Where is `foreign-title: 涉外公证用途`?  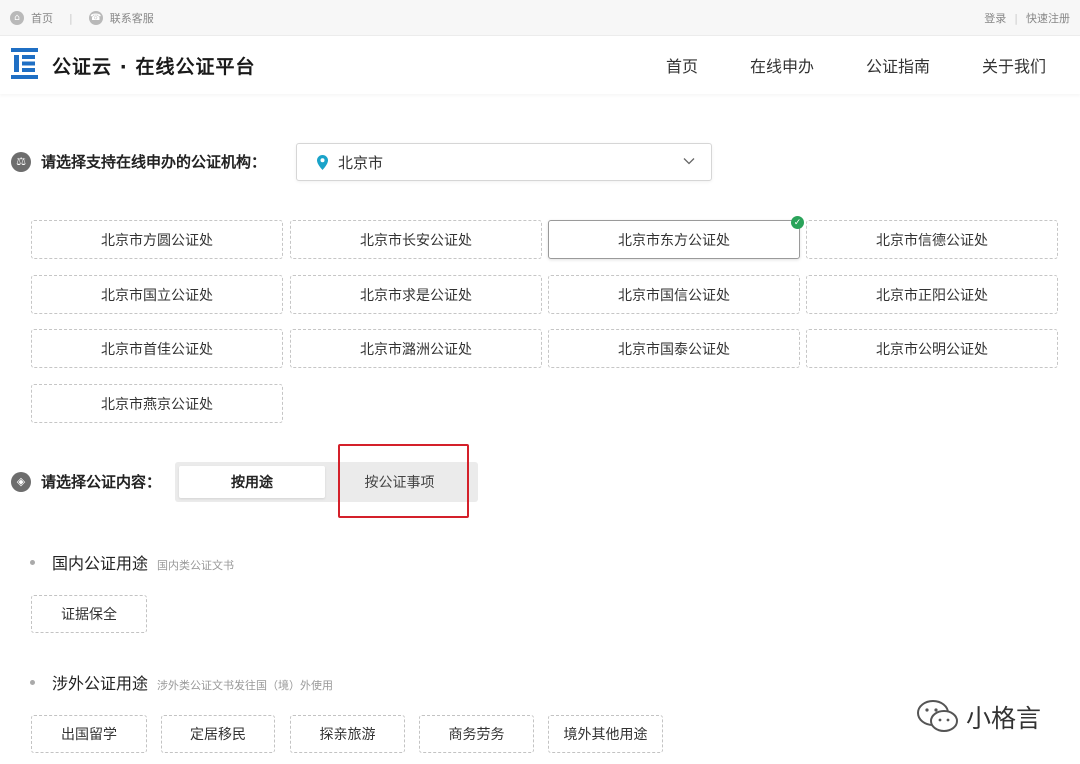 foreign-title: 涉外公证用途 is located at coordinates (100, 683).